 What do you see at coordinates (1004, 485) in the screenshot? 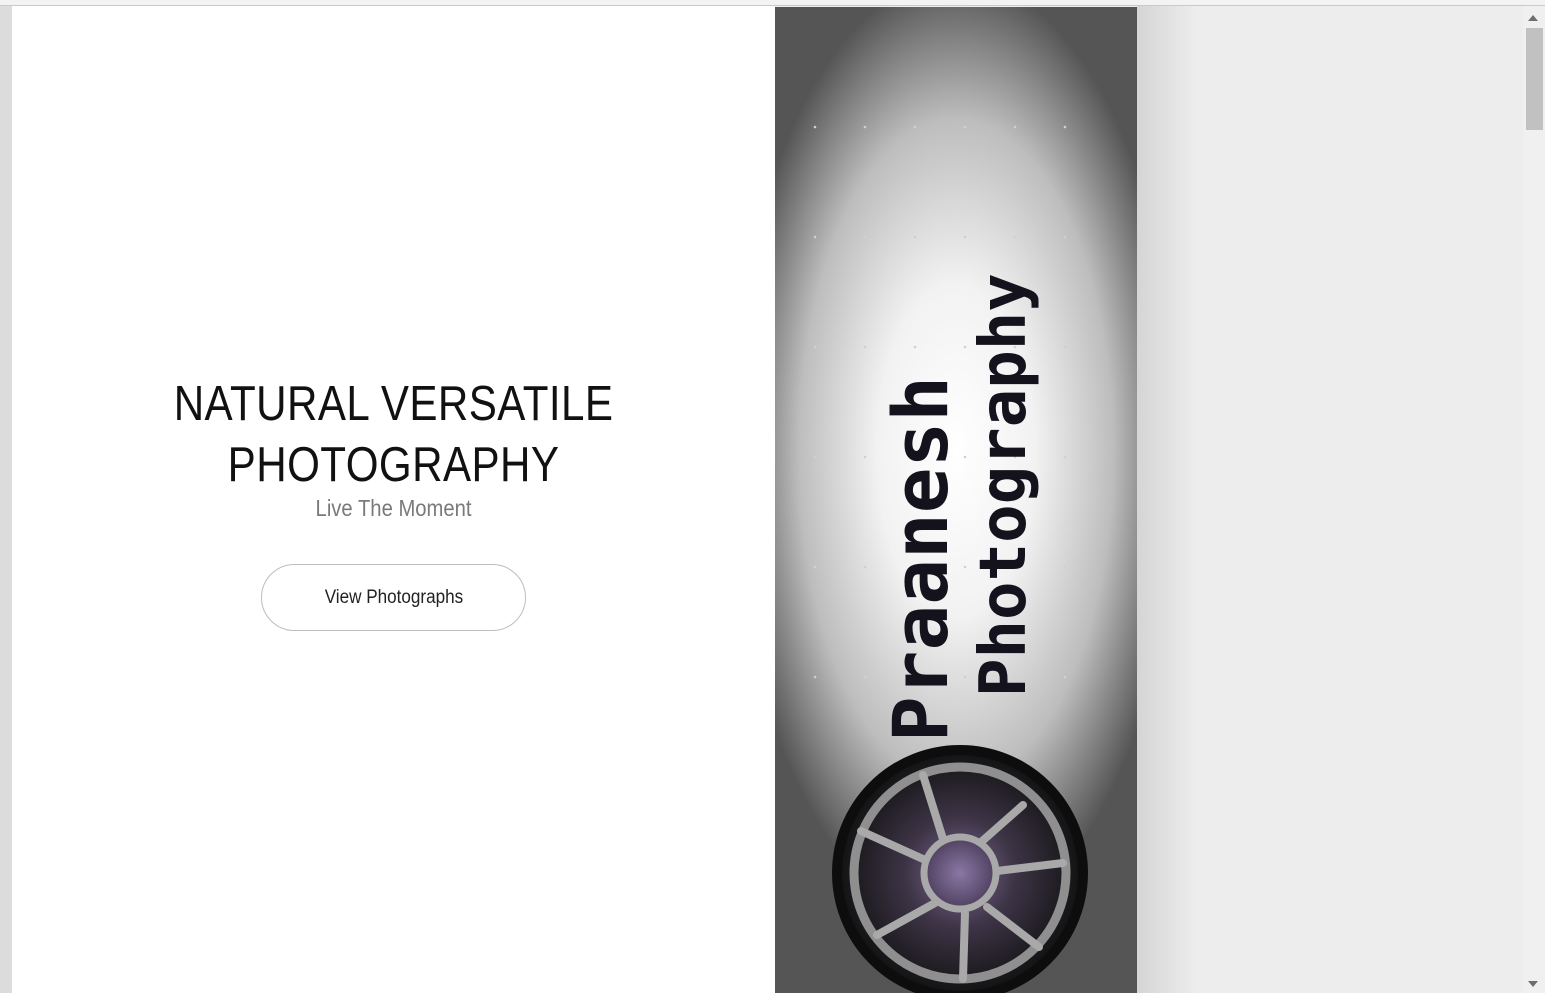
I see `logo-text-line-2: Photography` at bounding box center [1004, 485].